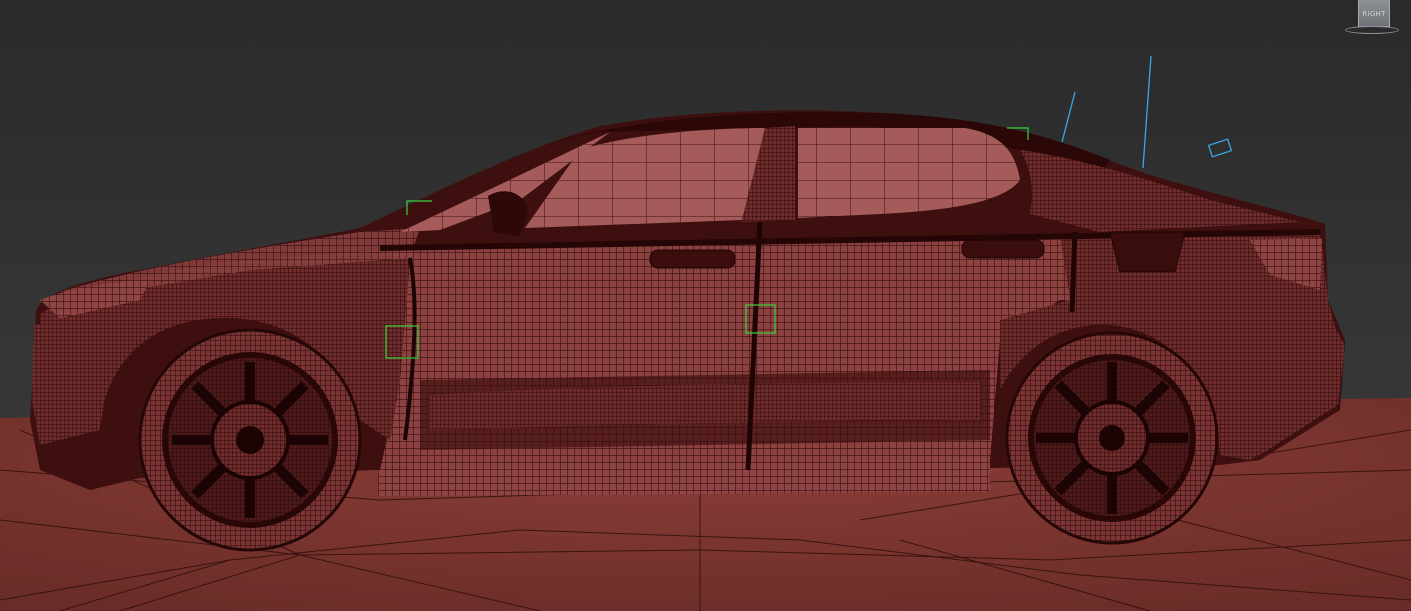 Image resolution: width=1411 pixels, height=611 pixels. Describe the element at coordinates (1374, 13) in the screenshot. I see `viewcube-face: RIGHT` at that location.